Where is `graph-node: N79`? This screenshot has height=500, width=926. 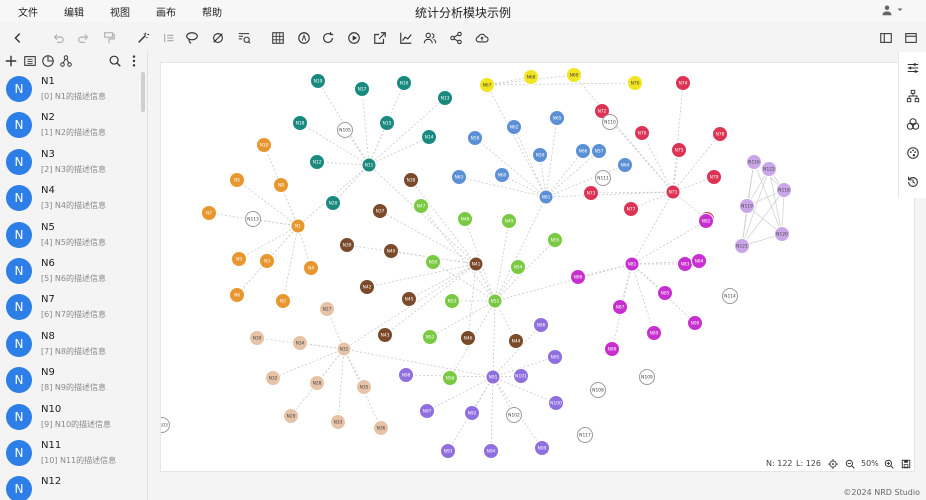
graph-node: N79 is located at coordinates (714, 177).